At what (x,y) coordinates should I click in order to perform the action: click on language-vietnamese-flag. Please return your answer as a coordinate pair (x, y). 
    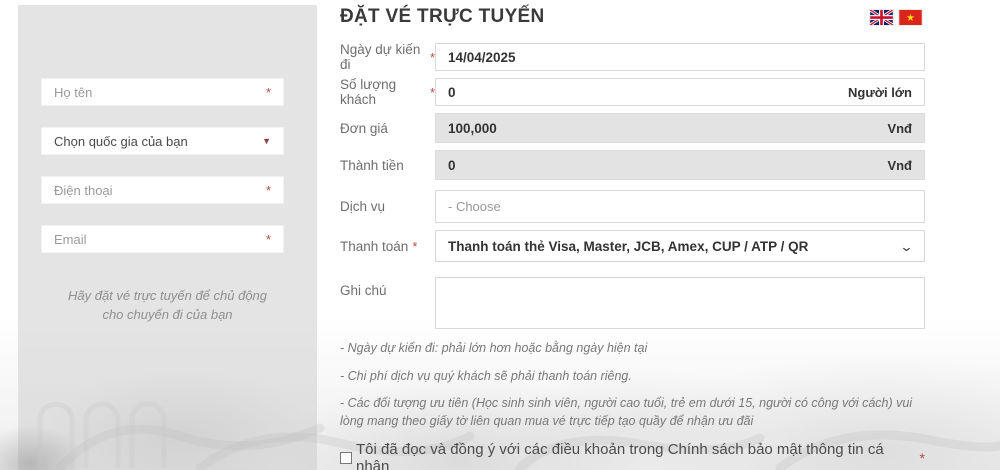
    Looking at the image, I should click on (910, 17).